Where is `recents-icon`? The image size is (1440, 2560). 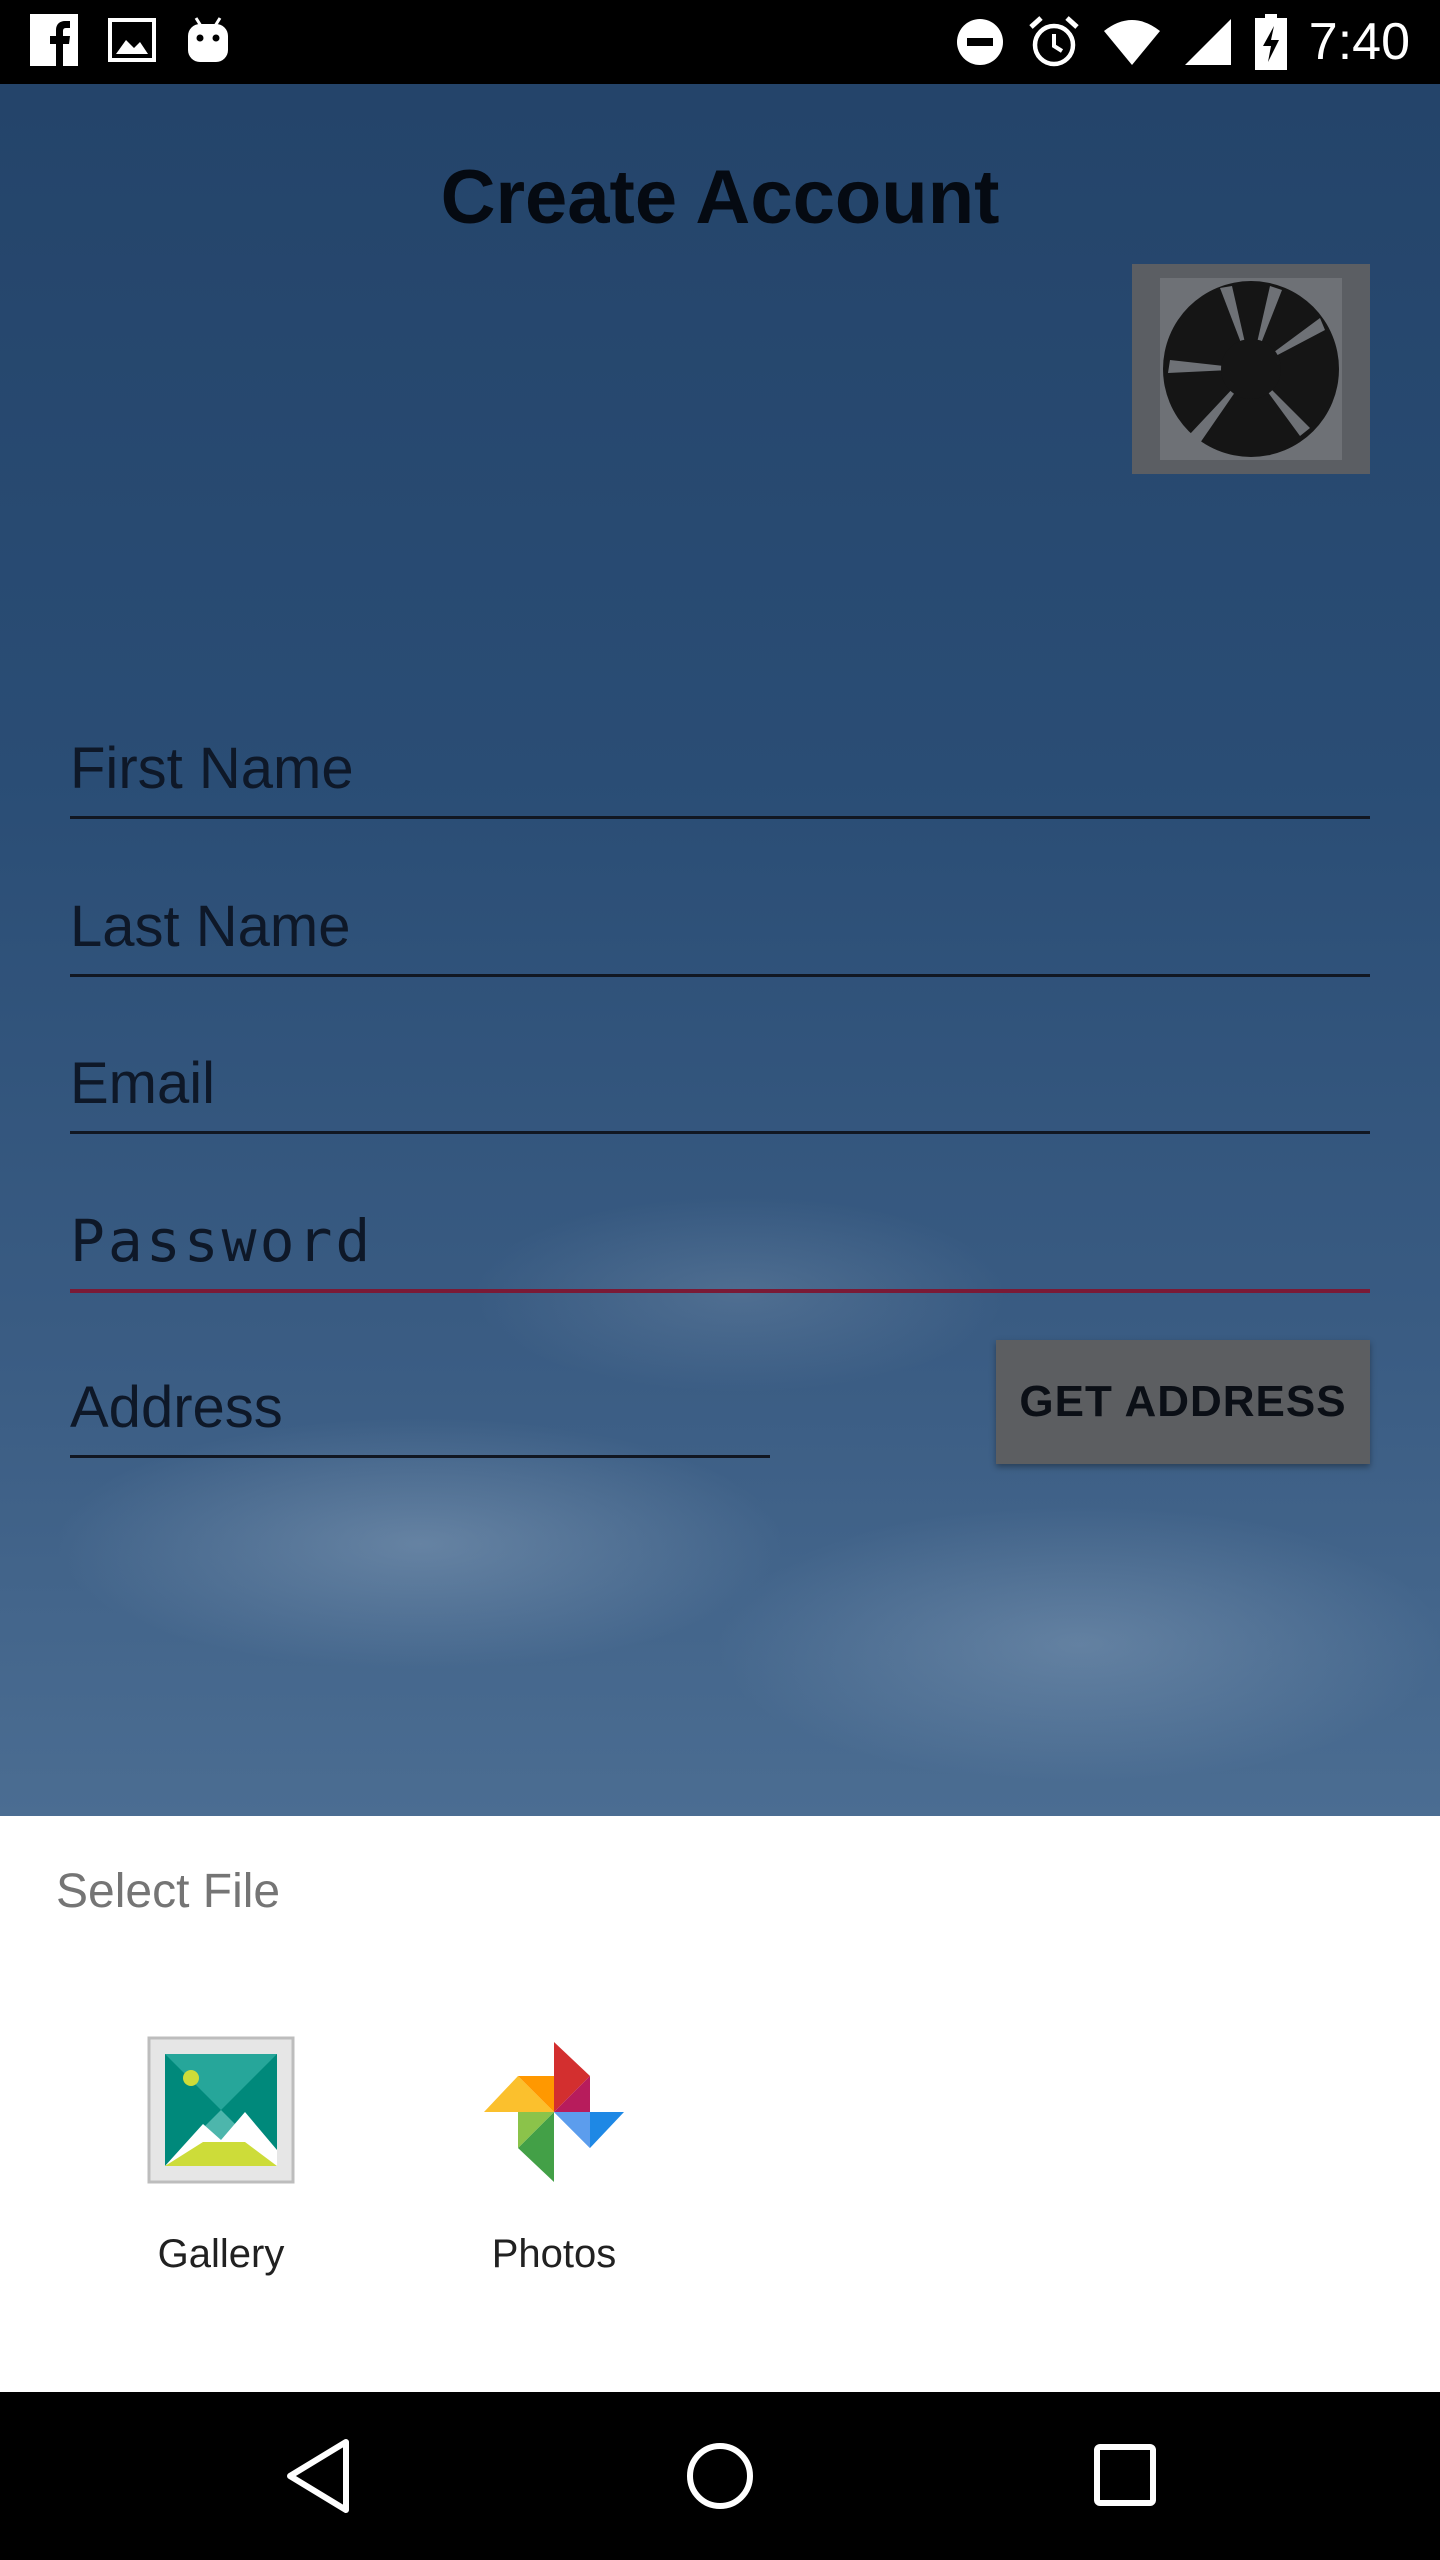 recents-icon is located at coordinates (1125, 2475).